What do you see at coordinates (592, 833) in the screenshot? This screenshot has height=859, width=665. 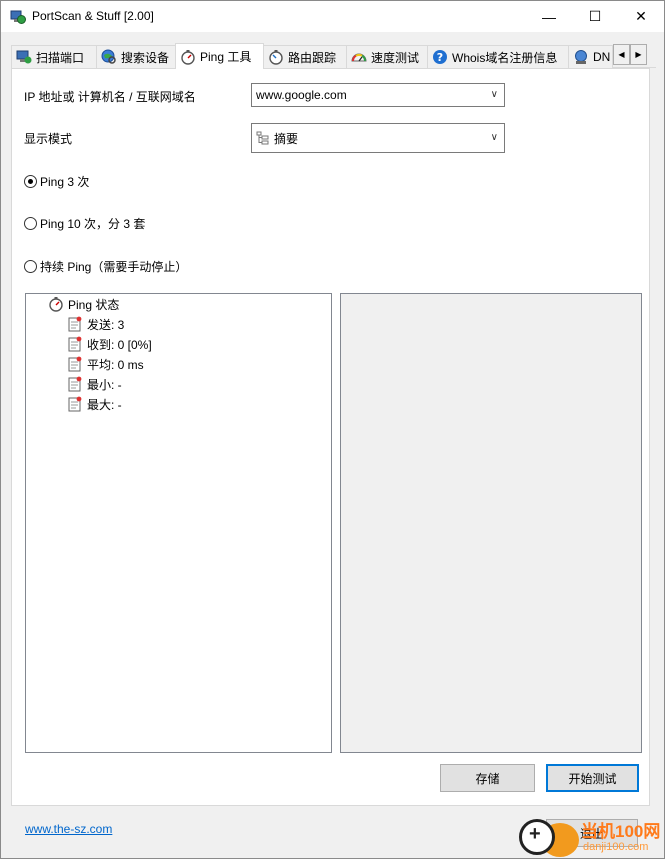 I see `exit-button: 退出` at bounding box center [592, 833].